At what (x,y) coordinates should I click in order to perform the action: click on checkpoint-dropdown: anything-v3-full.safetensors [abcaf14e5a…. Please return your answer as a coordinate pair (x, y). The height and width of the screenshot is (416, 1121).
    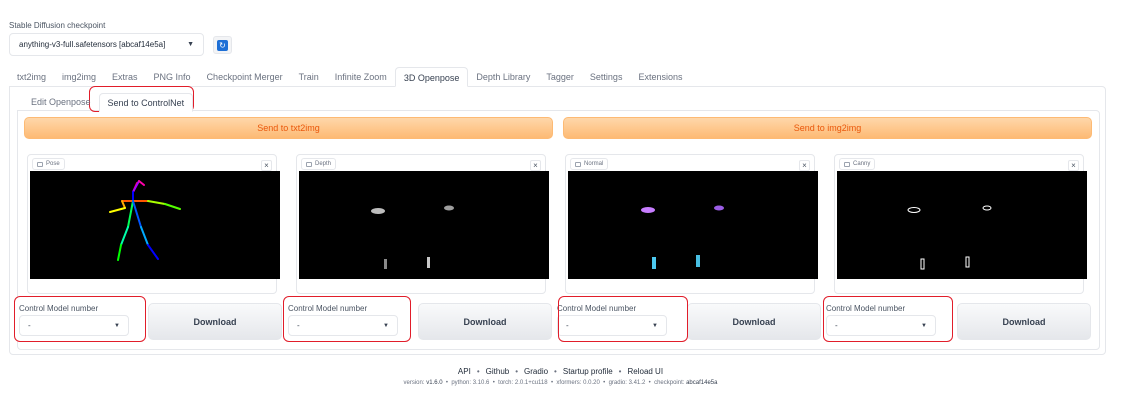
    Looking at the image, I should click on (106, 44).